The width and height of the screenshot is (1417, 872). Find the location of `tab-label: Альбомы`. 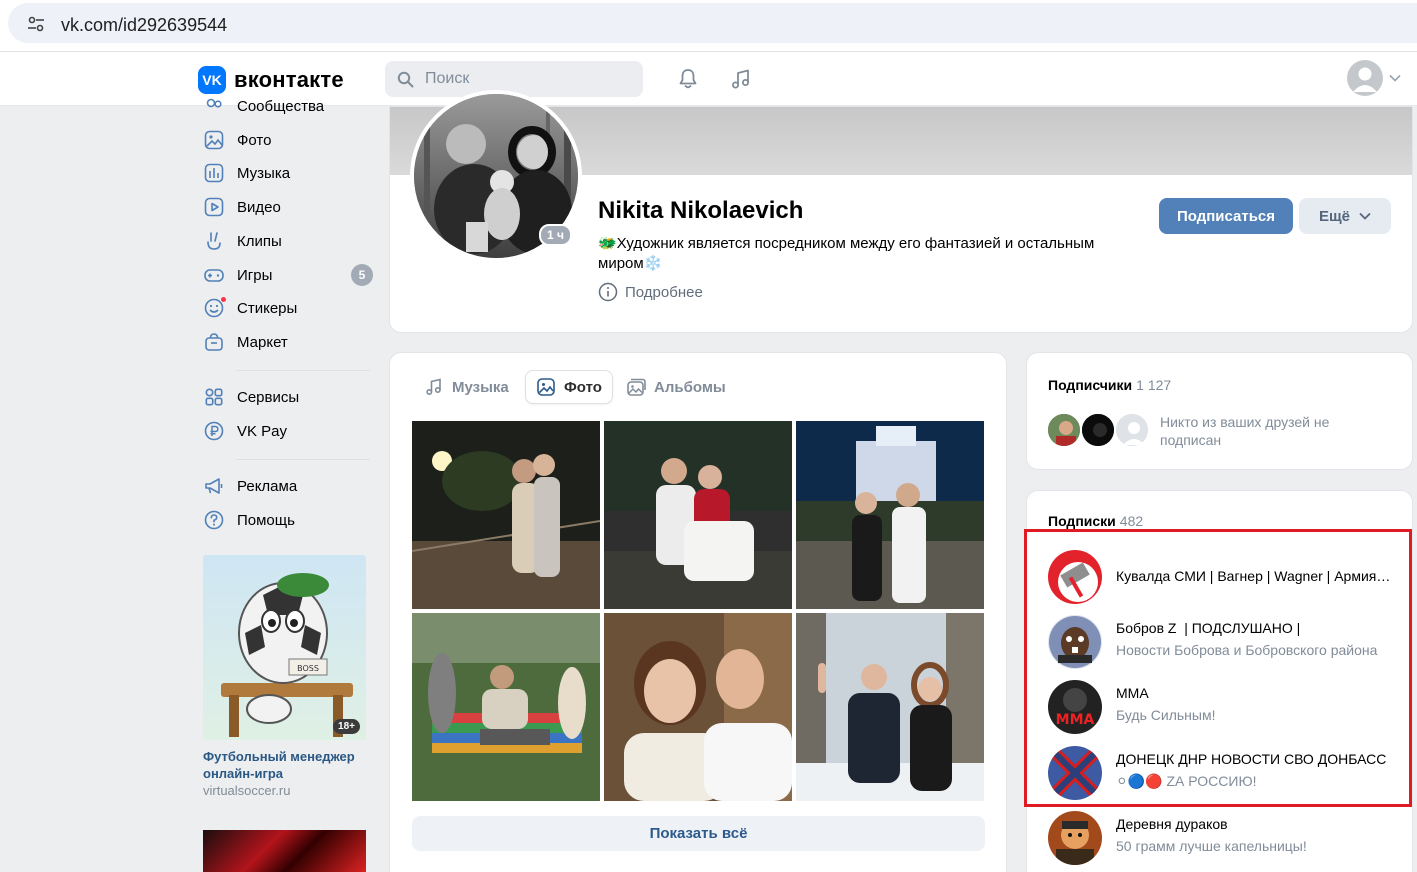

tab-label: Альбомы is located at coordinates (690, 387).